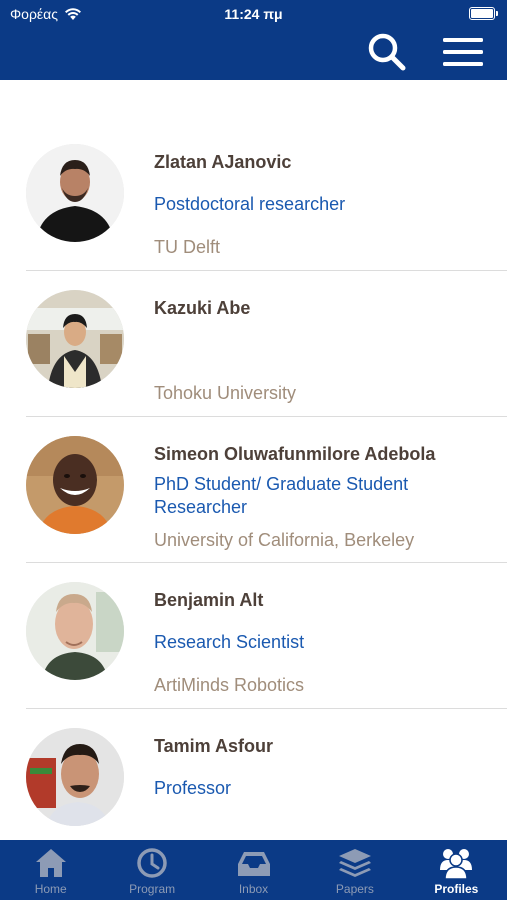 The image size is (507, 900). Describe the element at coordinates (456, 864) in the screenshot. I see `people-icon` at that location.